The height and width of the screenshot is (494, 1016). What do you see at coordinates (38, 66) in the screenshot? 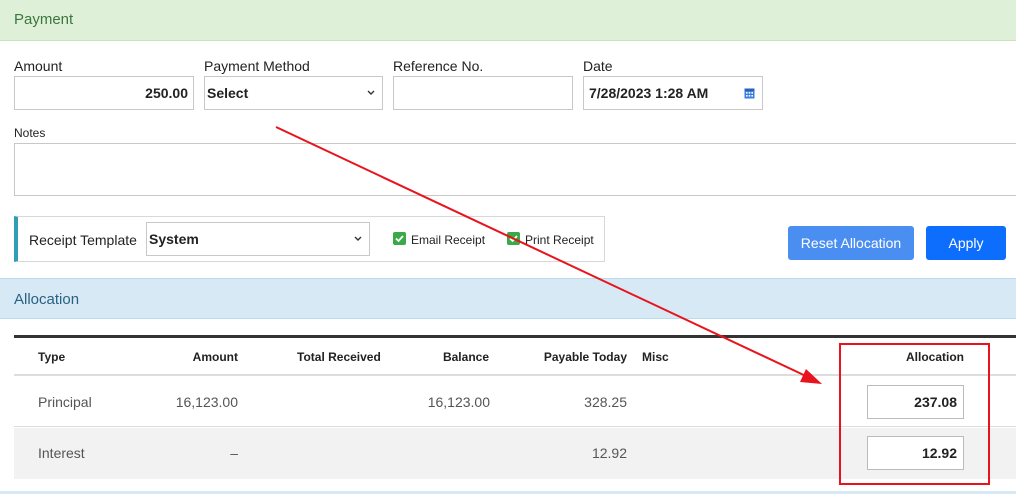
I see `amount-label: Amount` at bounding box center [38, 66].